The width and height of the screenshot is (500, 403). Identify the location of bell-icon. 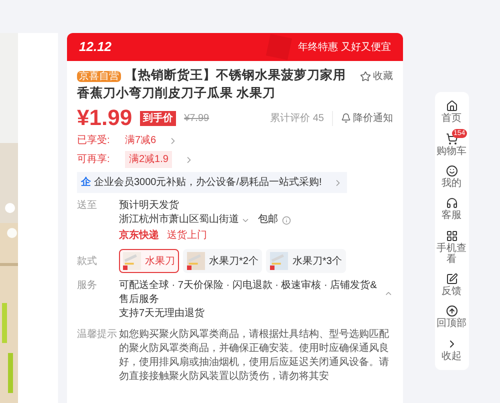
(346, 118).